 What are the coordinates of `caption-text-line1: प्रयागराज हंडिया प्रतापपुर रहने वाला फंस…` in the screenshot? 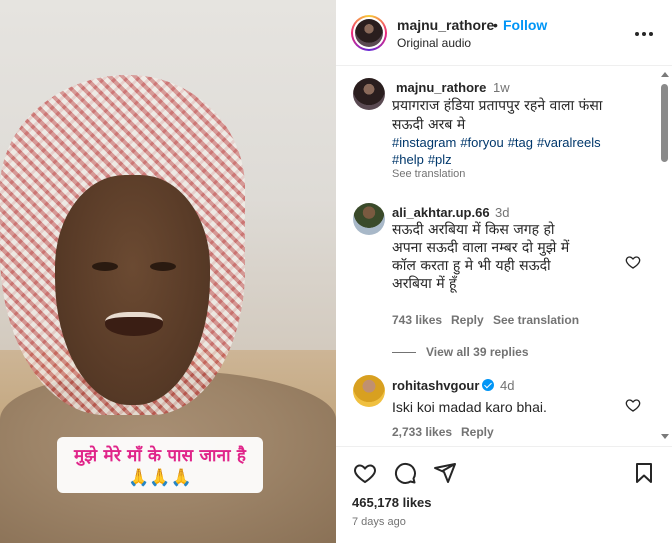 It's located at (497, 106).